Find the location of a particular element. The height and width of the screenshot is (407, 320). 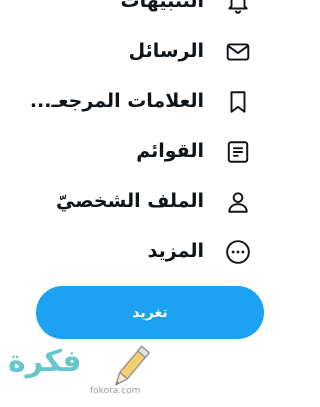

nav-item-messages: الرسائل is located at coordinates (155, 51).